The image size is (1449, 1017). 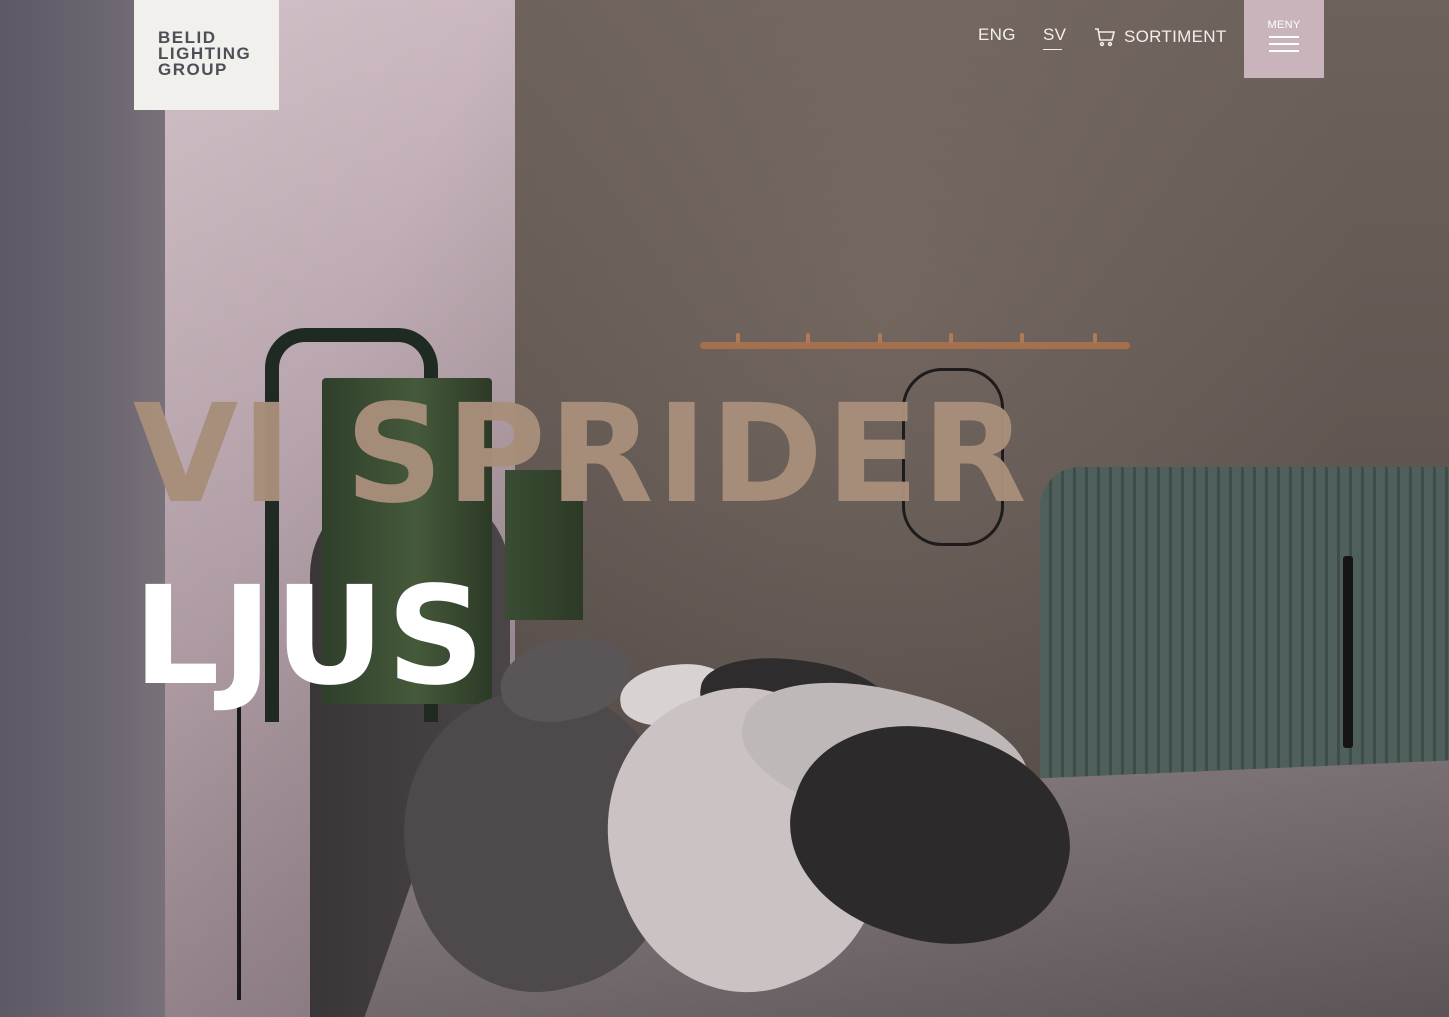 I want to click on logo-link: BELID LIGHTING GROUP, so click(x=206, y=55).